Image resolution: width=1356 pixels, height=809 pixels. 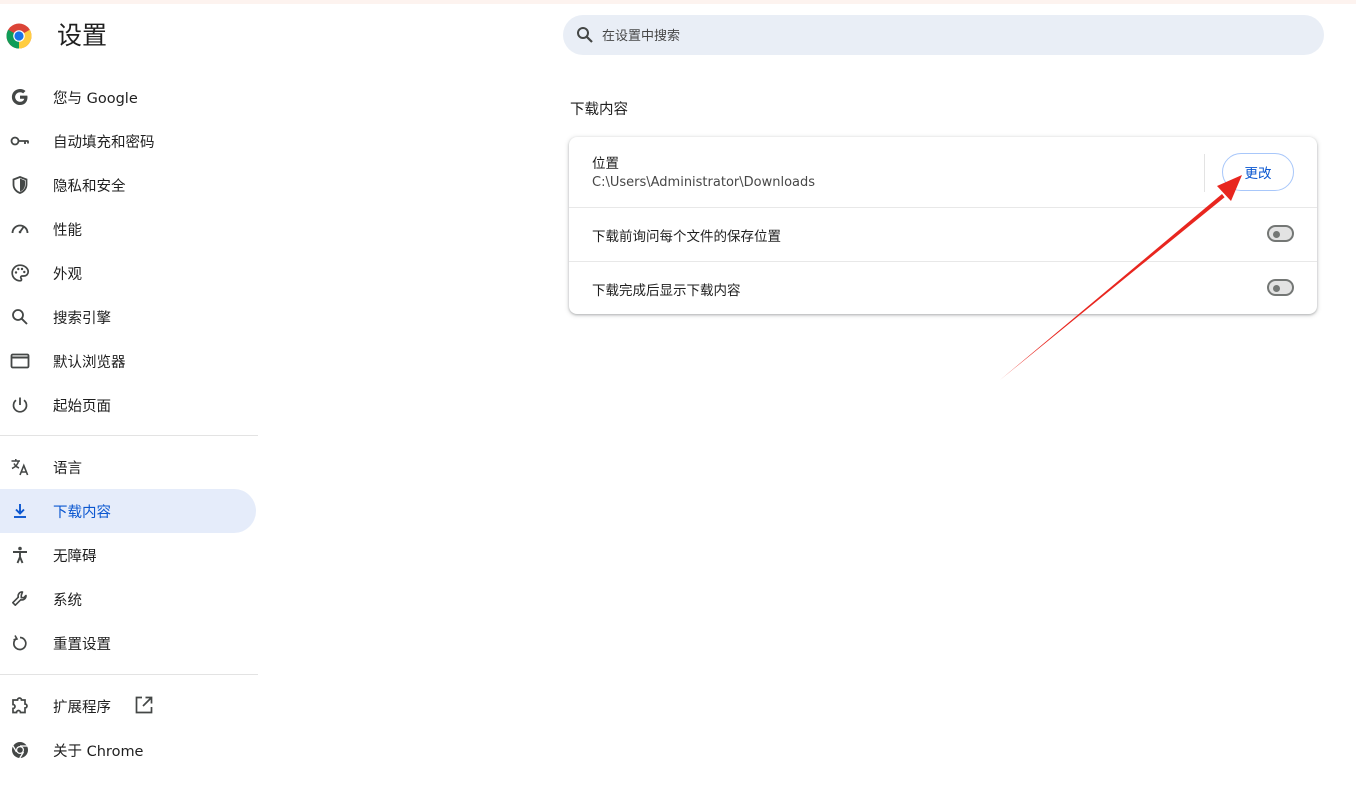 What do you see at coordinates (20, 273) in the screenshot?
I see `palette-icon` at bounding box center [20, 273].